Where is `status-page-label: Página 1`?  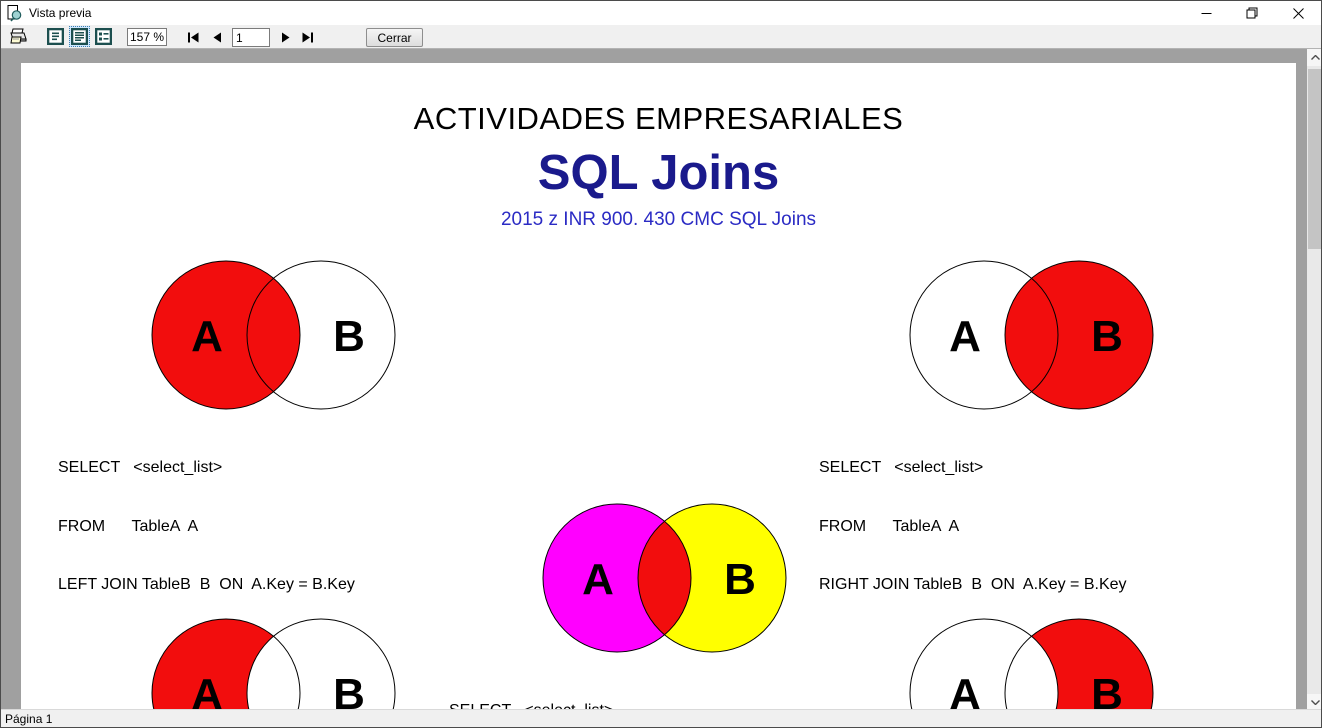 status-page-label: Página 1 is located at coordinates (29, 718).